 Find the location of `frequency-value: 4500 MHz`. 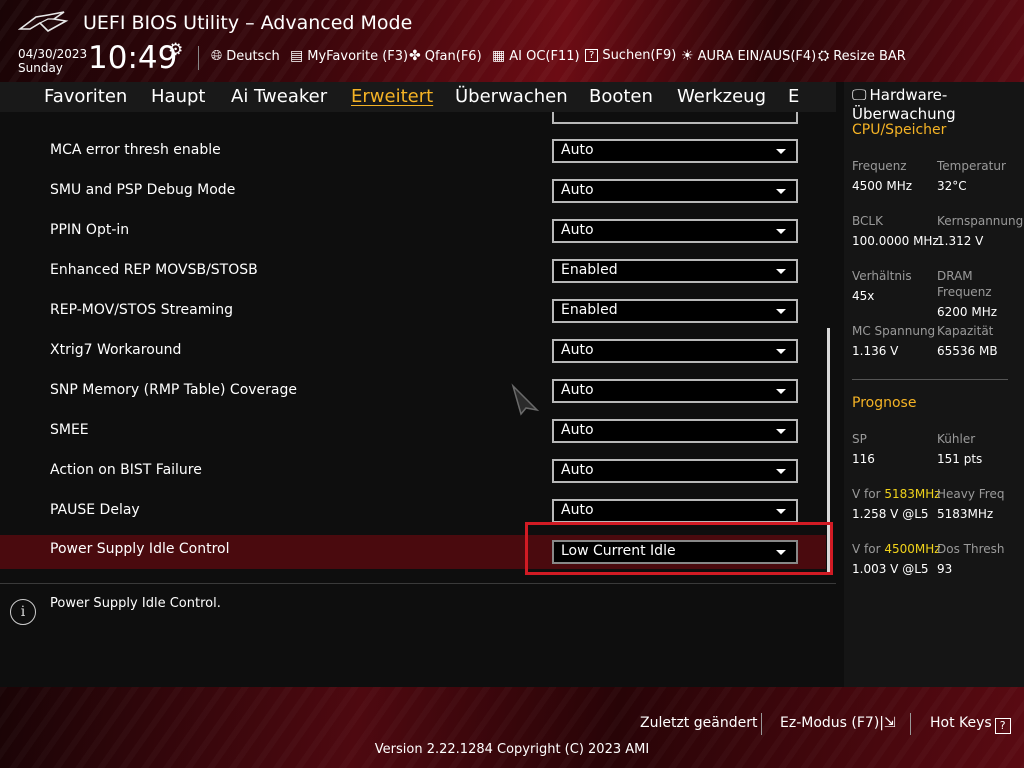

frequency-value: 4500 MHz is located at coordinates (882, 186).